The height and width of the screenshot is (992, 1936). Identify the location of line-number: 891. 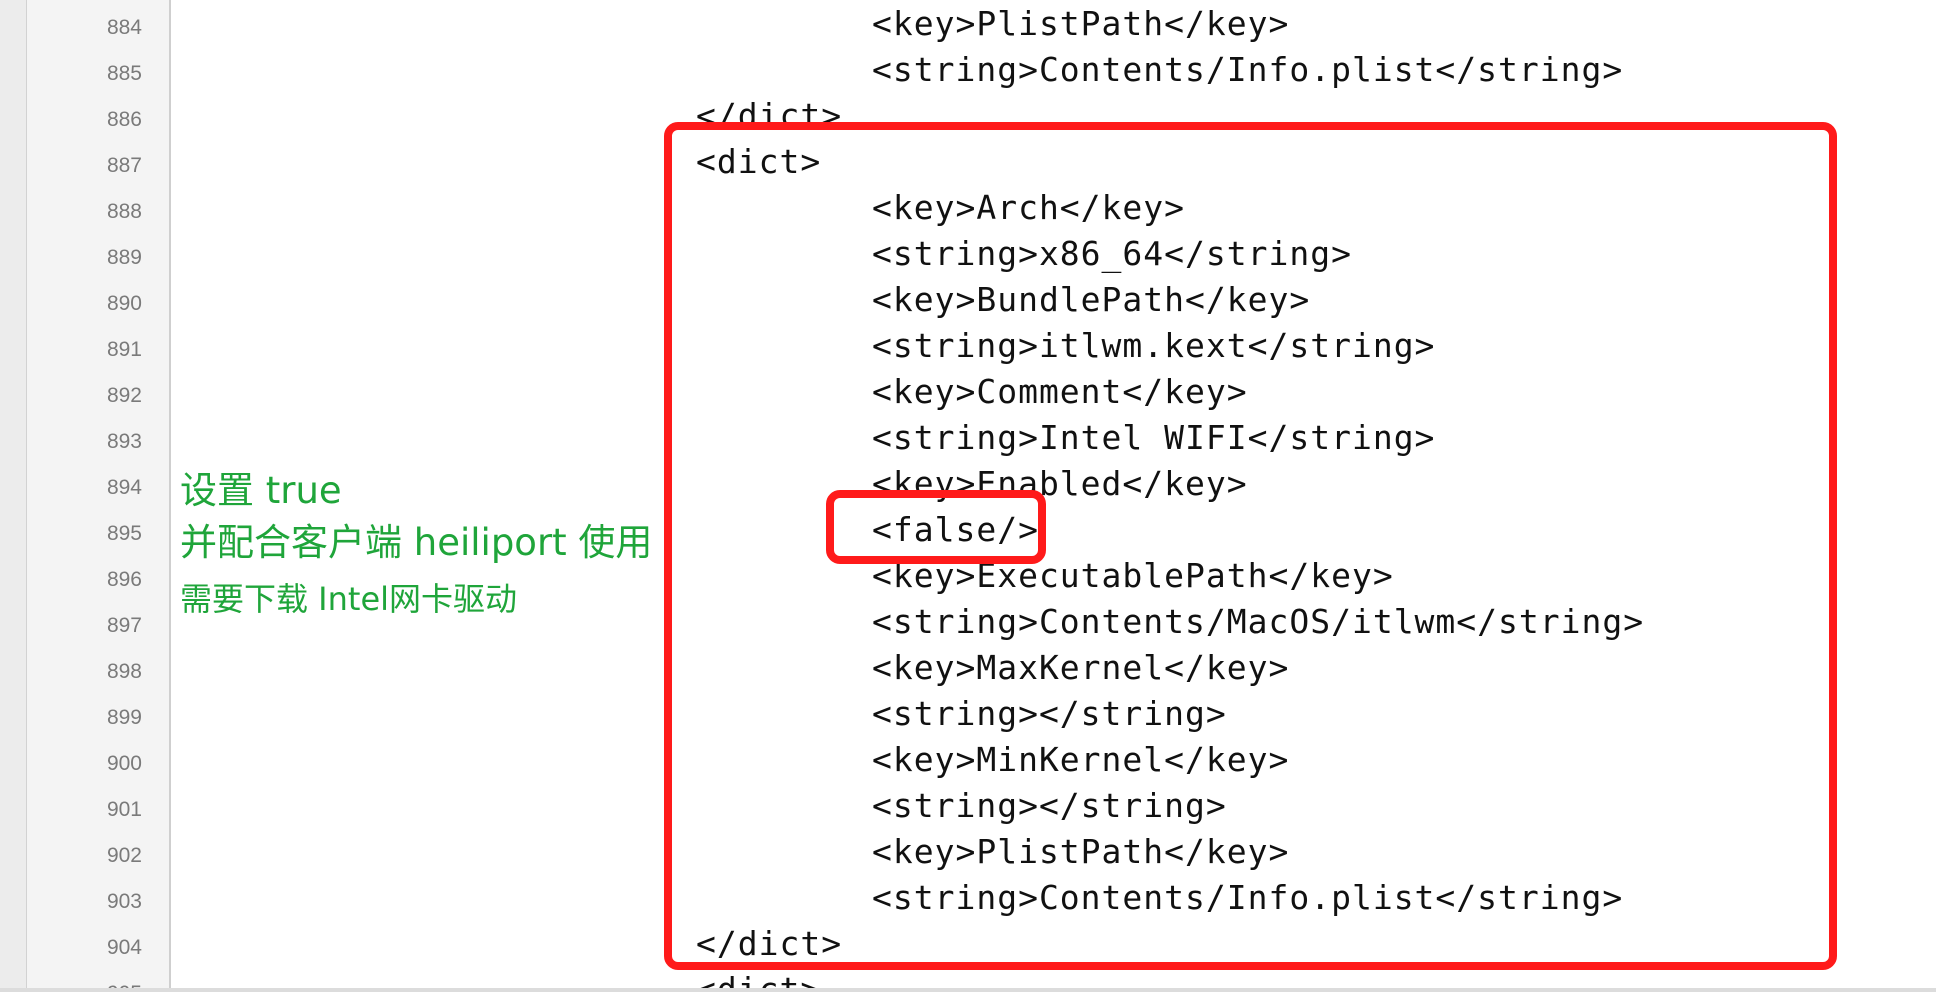
(124, 349).